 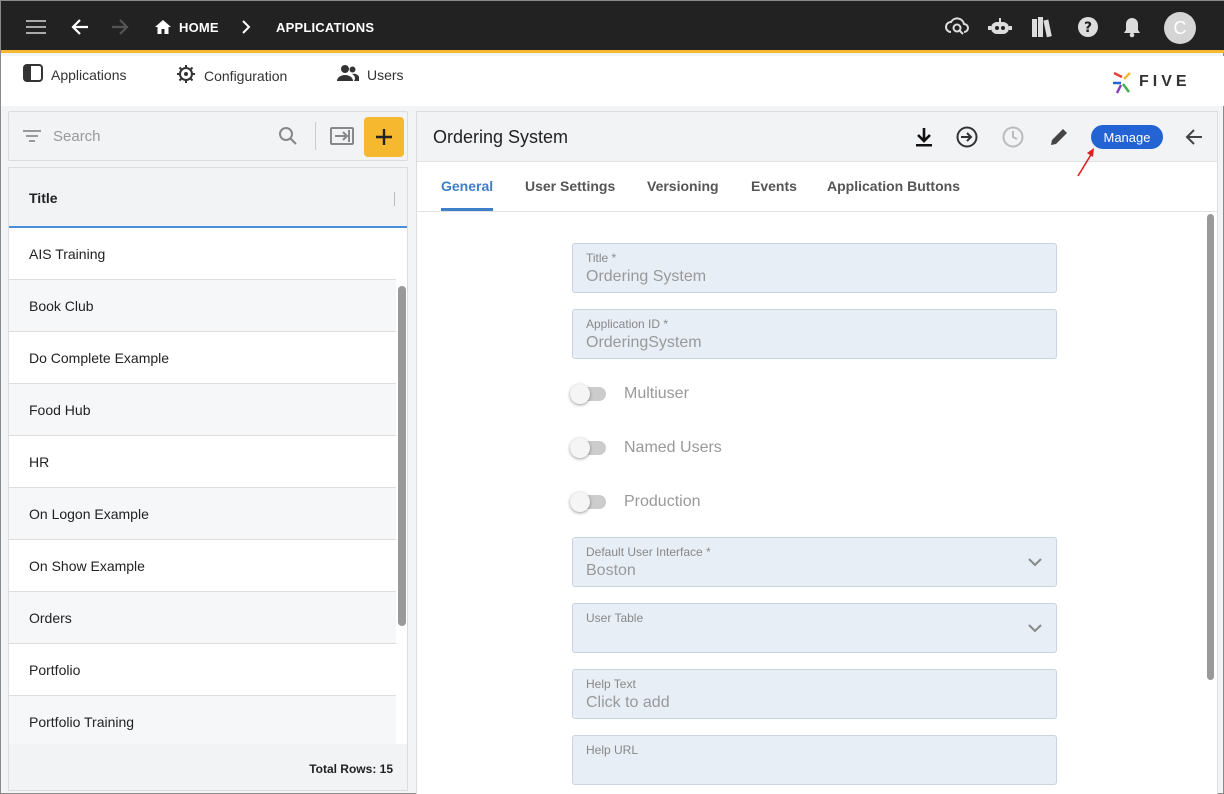 I want to click on default-user-interface-select: Default User Interface * Boston, so click(x=814, y=562).